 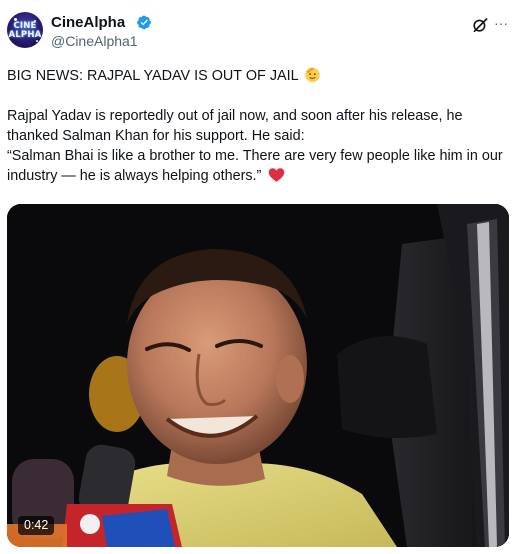 What do you see at coordinates (25, 35) in the screenshot?
I see `avatar-logo-line2: ALPHA` at bounding box center [25, 35].